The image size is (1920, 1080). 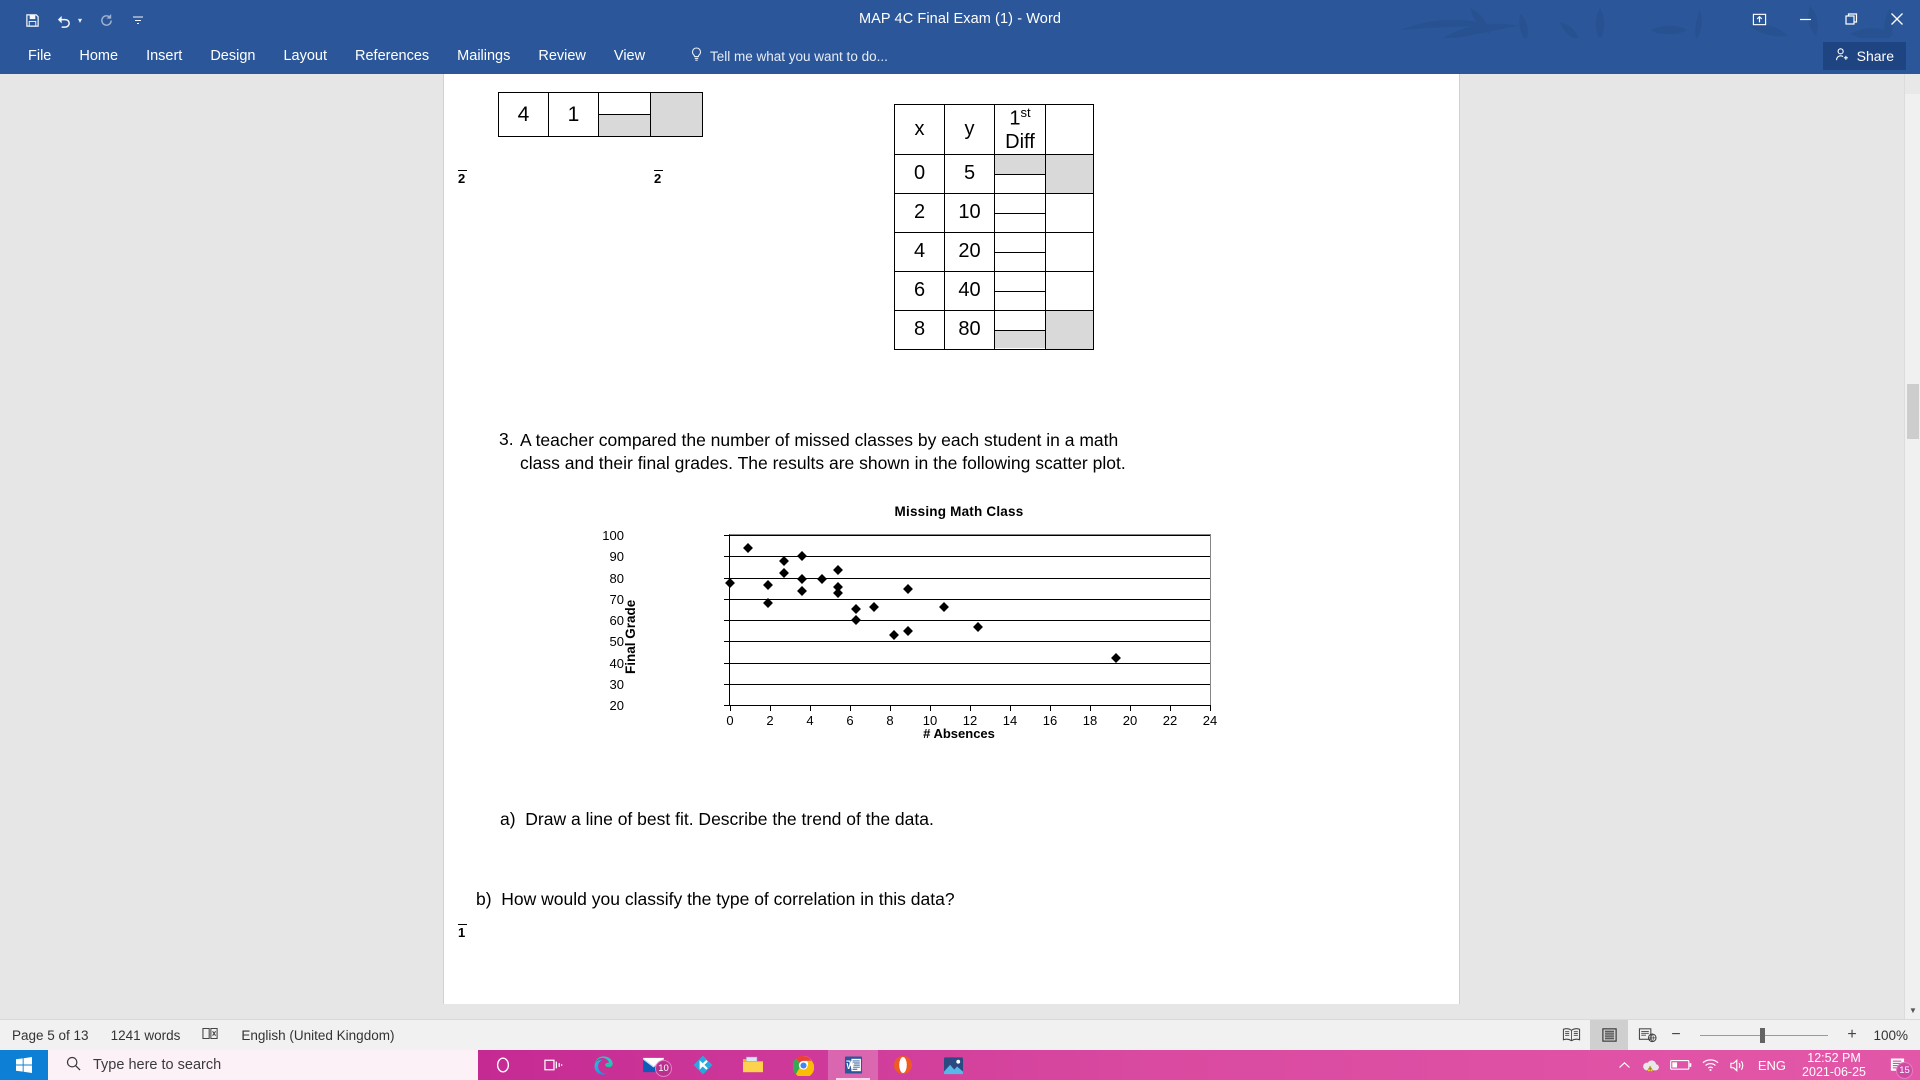 I want to click on file-explorer-icon, so click(x=753, y=1065).